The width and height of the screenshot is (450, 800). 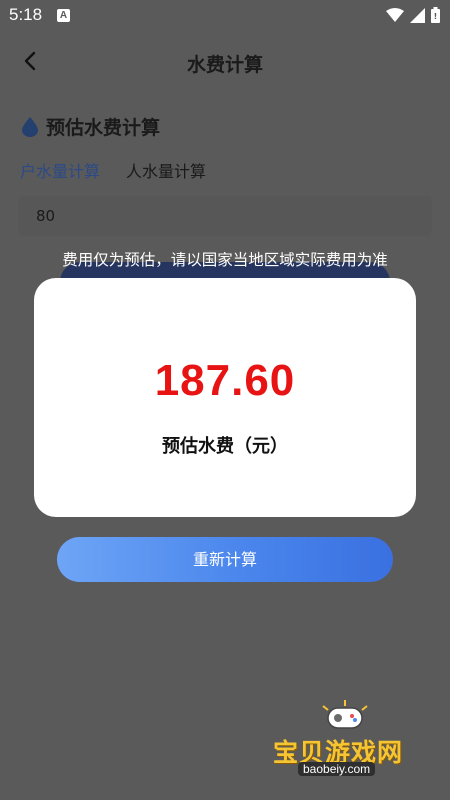 I want to click on water-amount-input, so click(x=226, y=216).